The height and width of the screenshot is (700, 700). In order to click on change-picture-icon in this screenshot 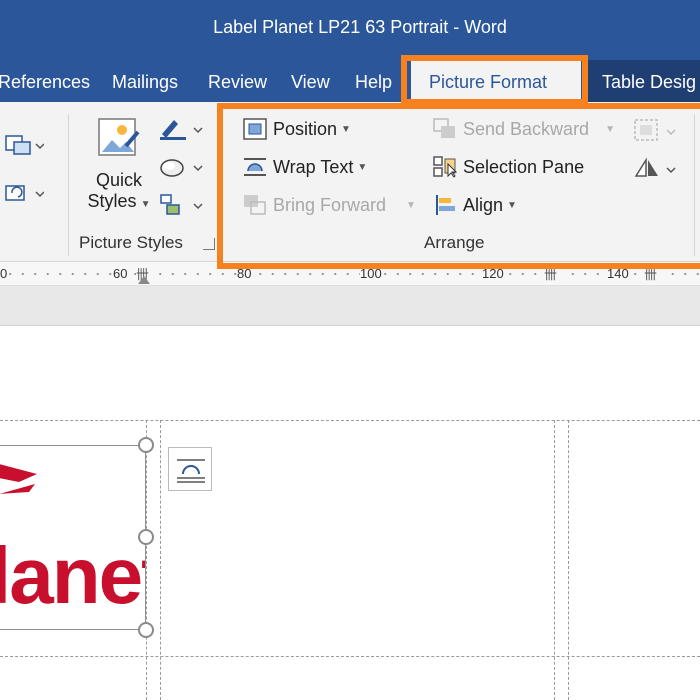, I will do `click(24, 145)`.